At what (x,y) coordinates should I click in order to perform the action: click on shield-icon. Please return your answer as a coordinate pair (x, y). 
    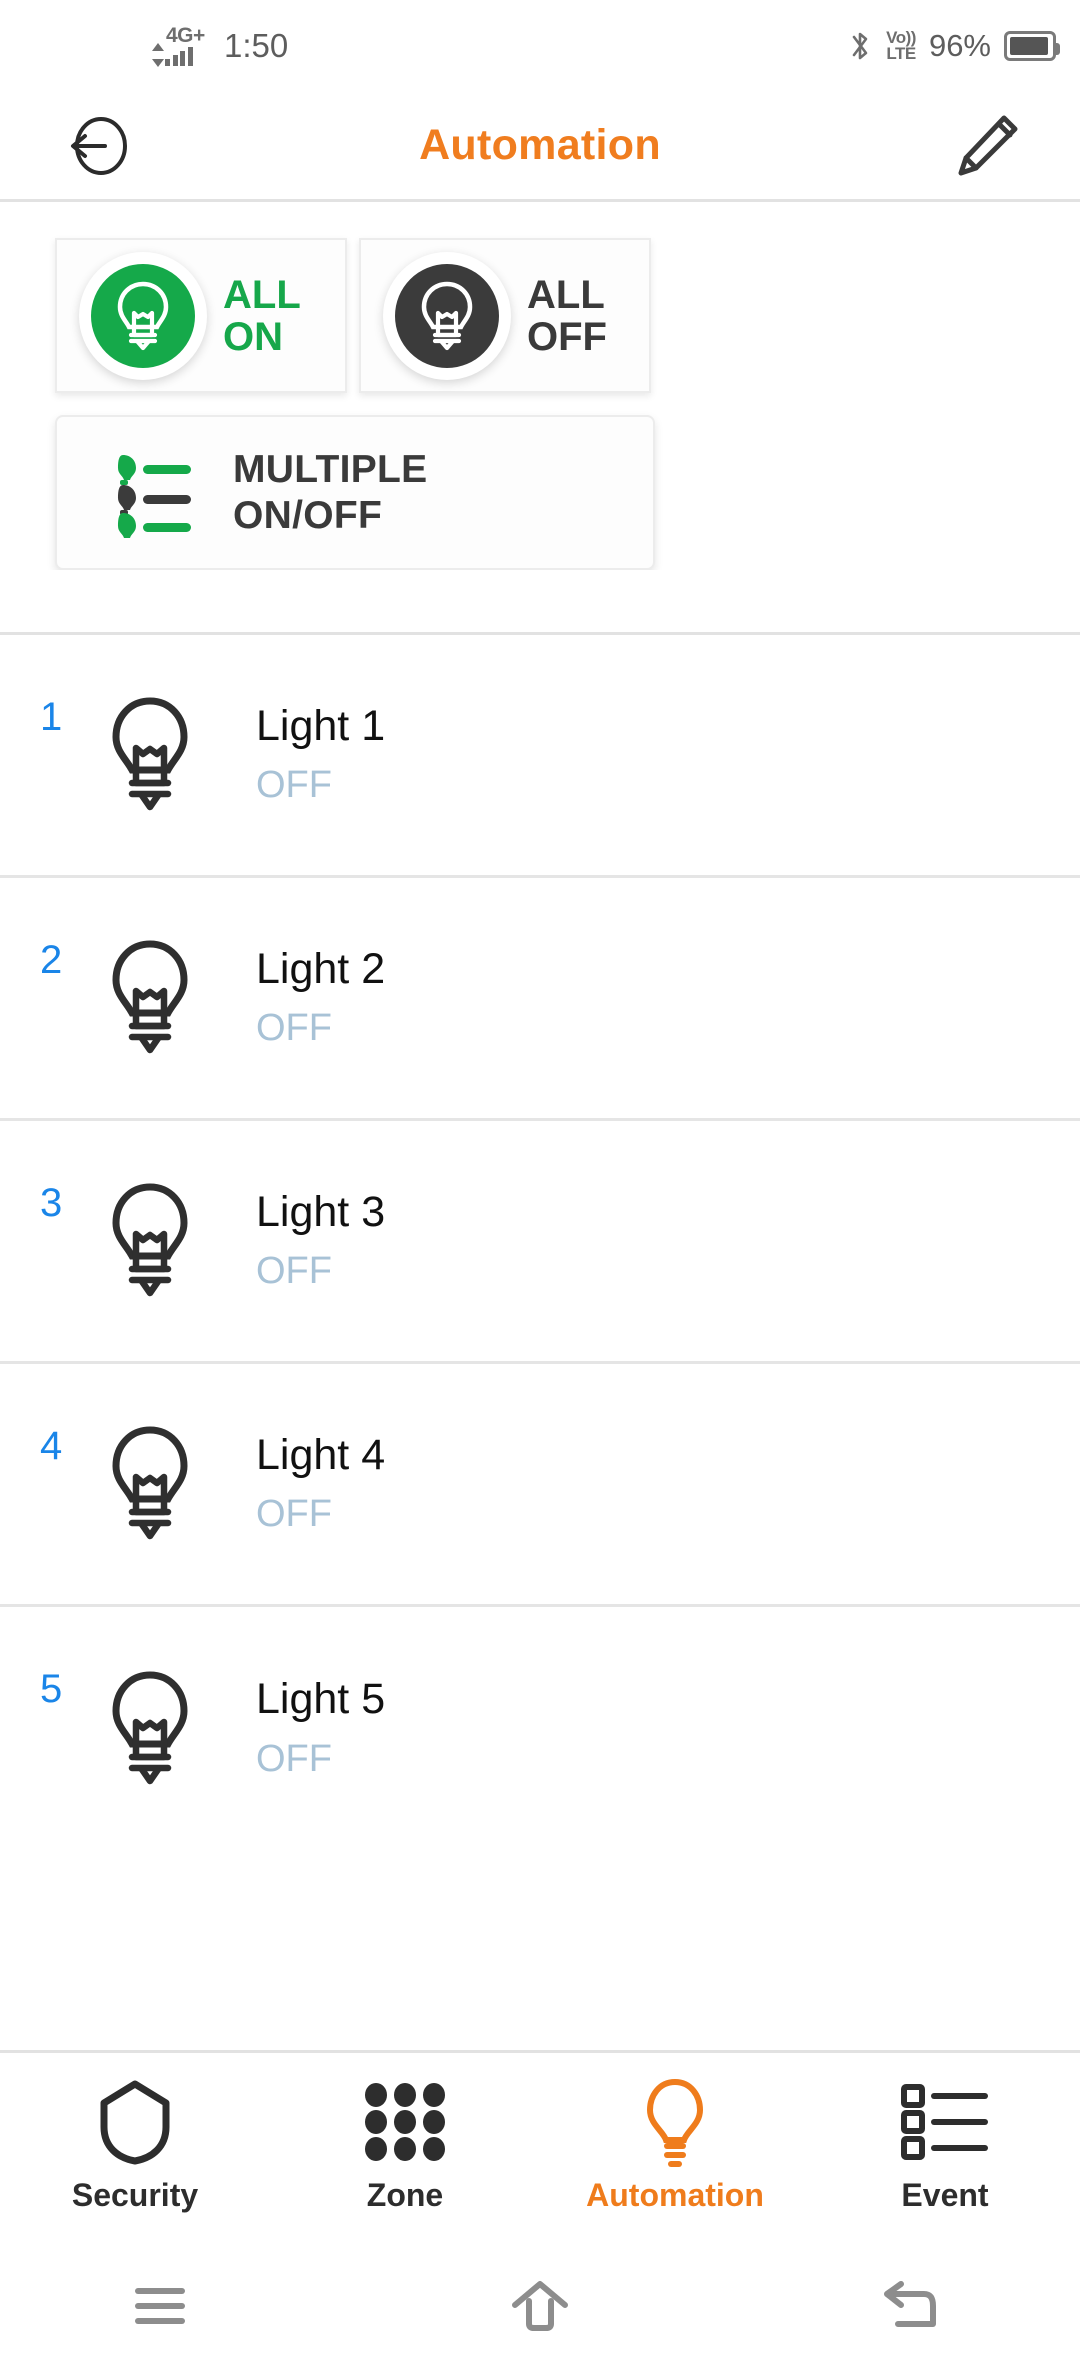
    Looking at the image, I should click on (135, 2122).